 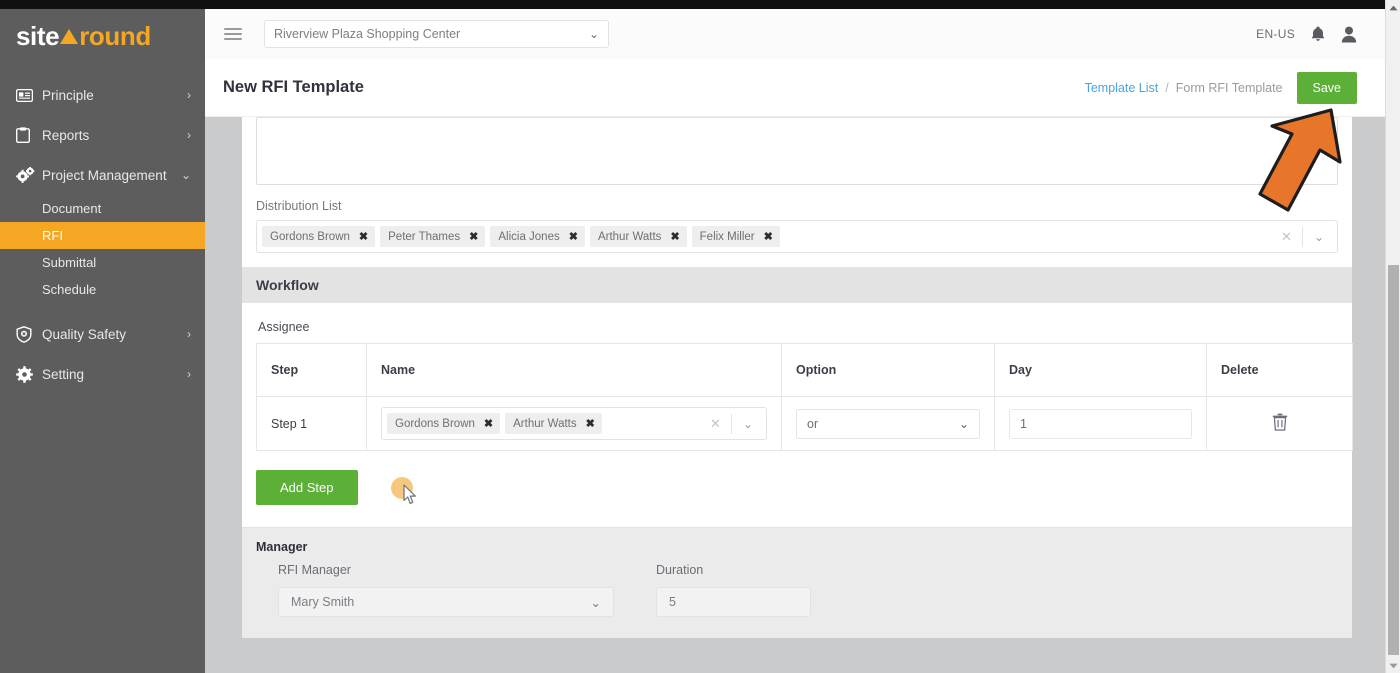 I want to click on rfi-manager-select: Mary Smith ⌄, so click(x=446, y=602).